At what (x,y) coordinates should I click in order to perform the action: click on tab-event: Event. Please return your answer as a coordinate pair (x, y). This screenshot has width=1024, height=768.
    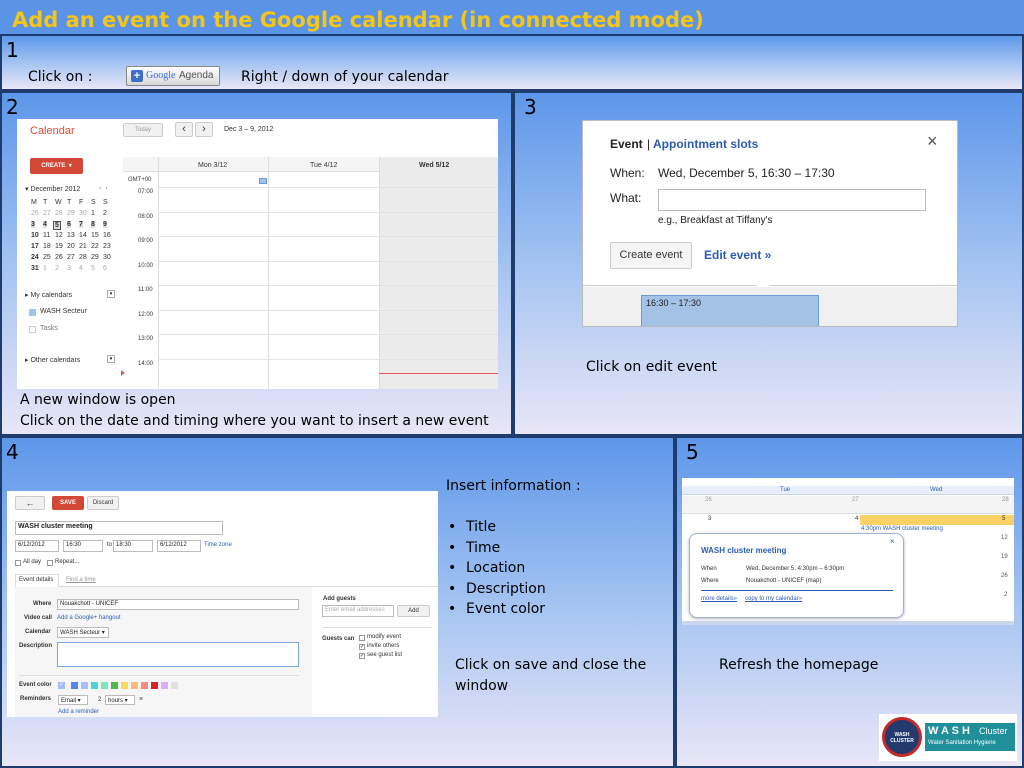
    Looking at the image, I should click on (626, 144).